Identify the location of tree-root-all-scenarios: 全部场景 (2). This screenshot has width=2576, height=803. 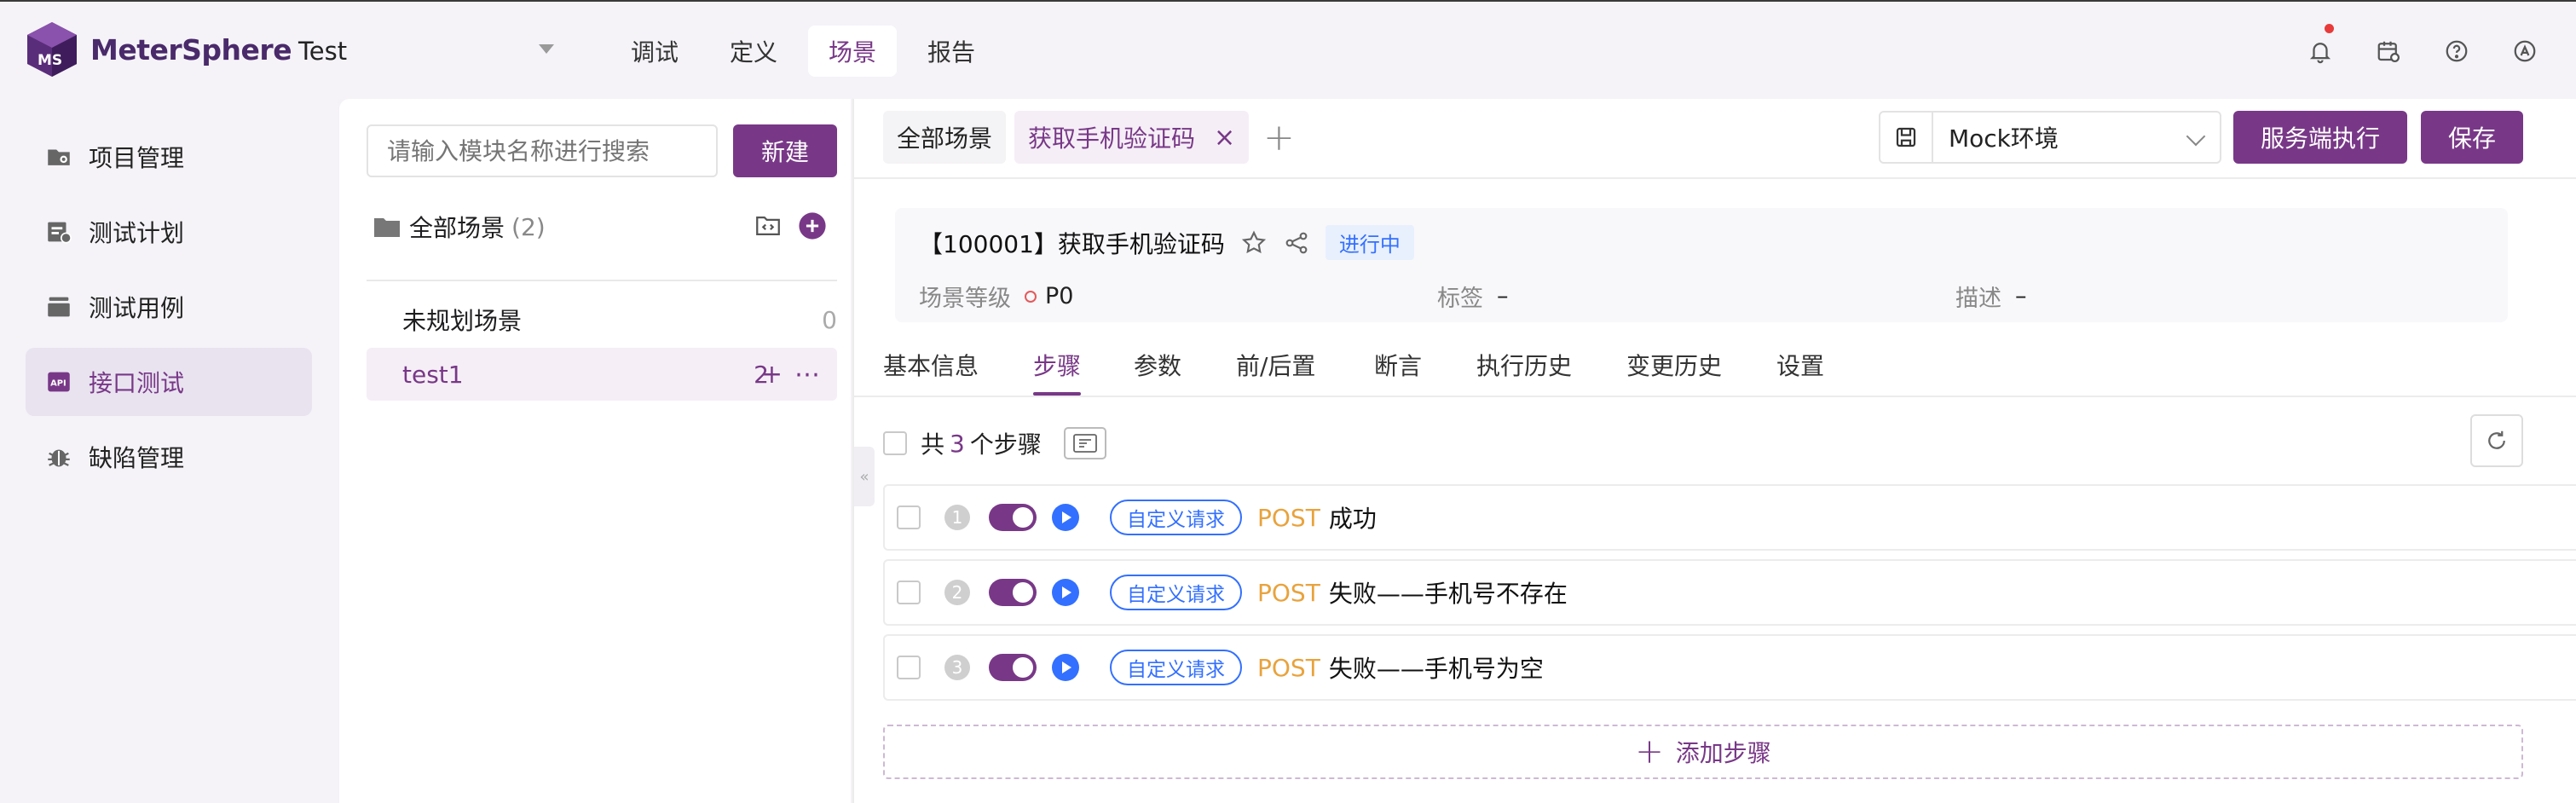
(606, 227).